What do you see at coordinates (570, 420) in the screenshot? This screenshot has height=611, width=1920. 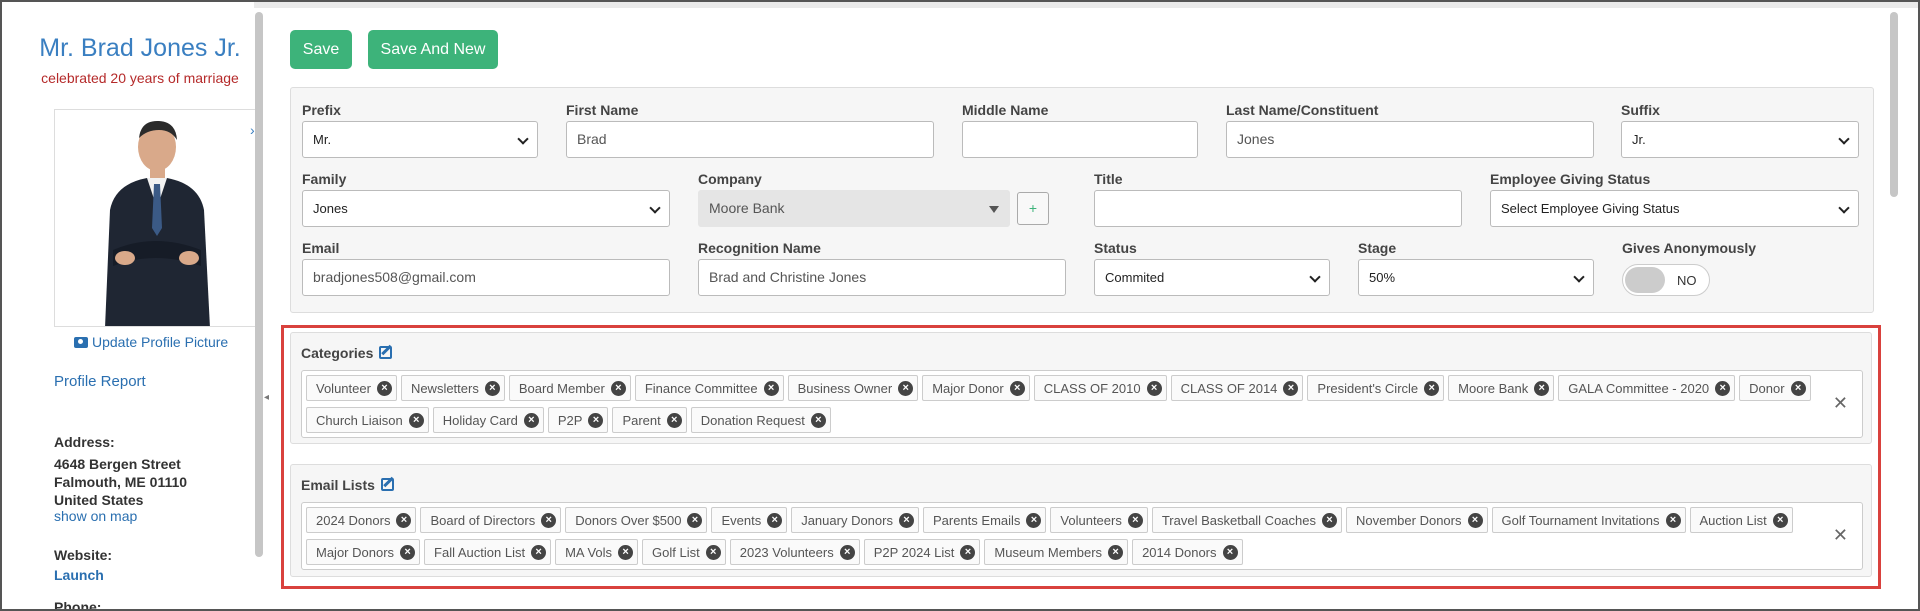 I see `tag-label: P2P` at bounding box center [570, 420].